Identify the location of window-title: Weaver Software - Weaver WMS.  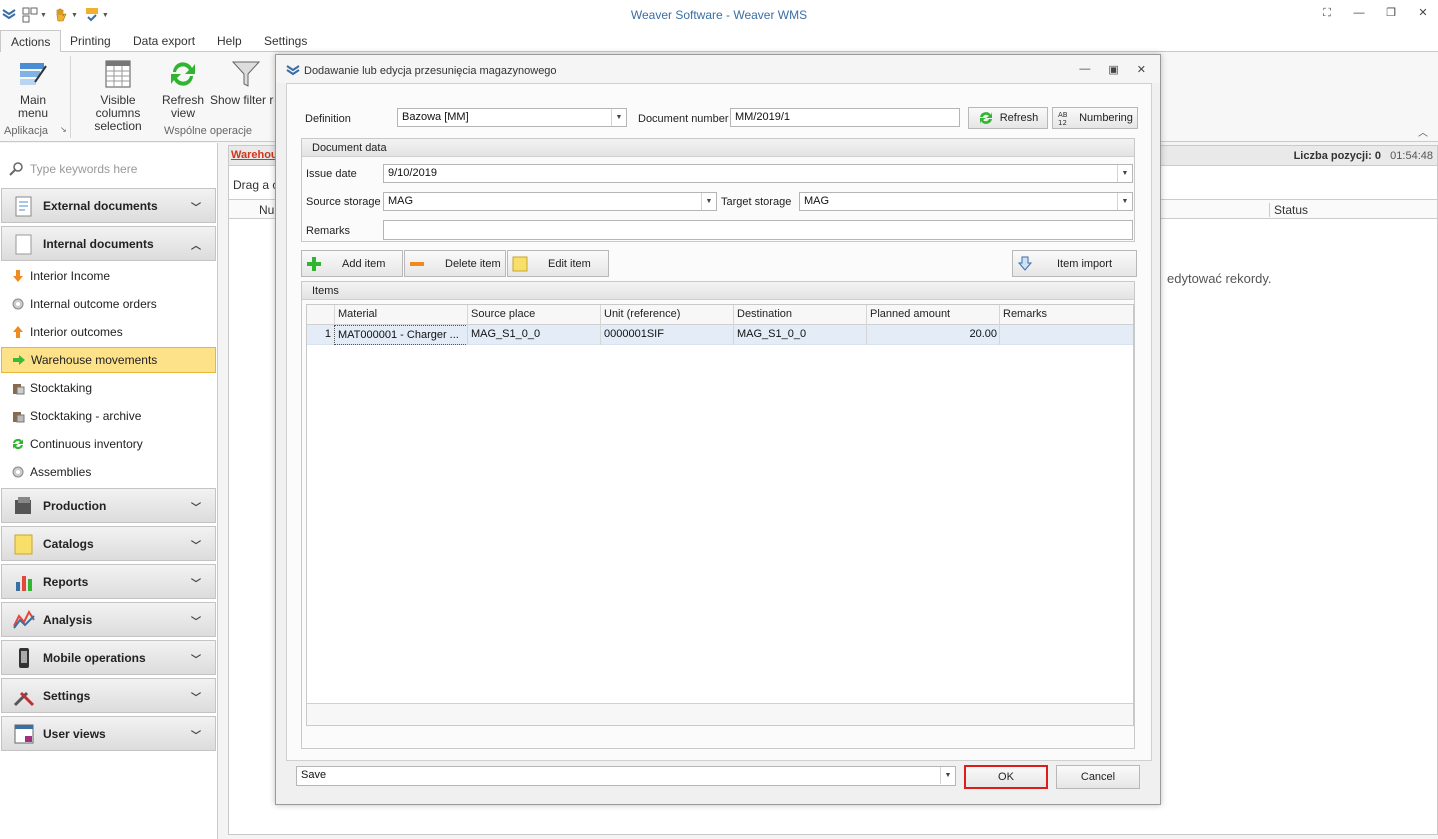
(719, 15).